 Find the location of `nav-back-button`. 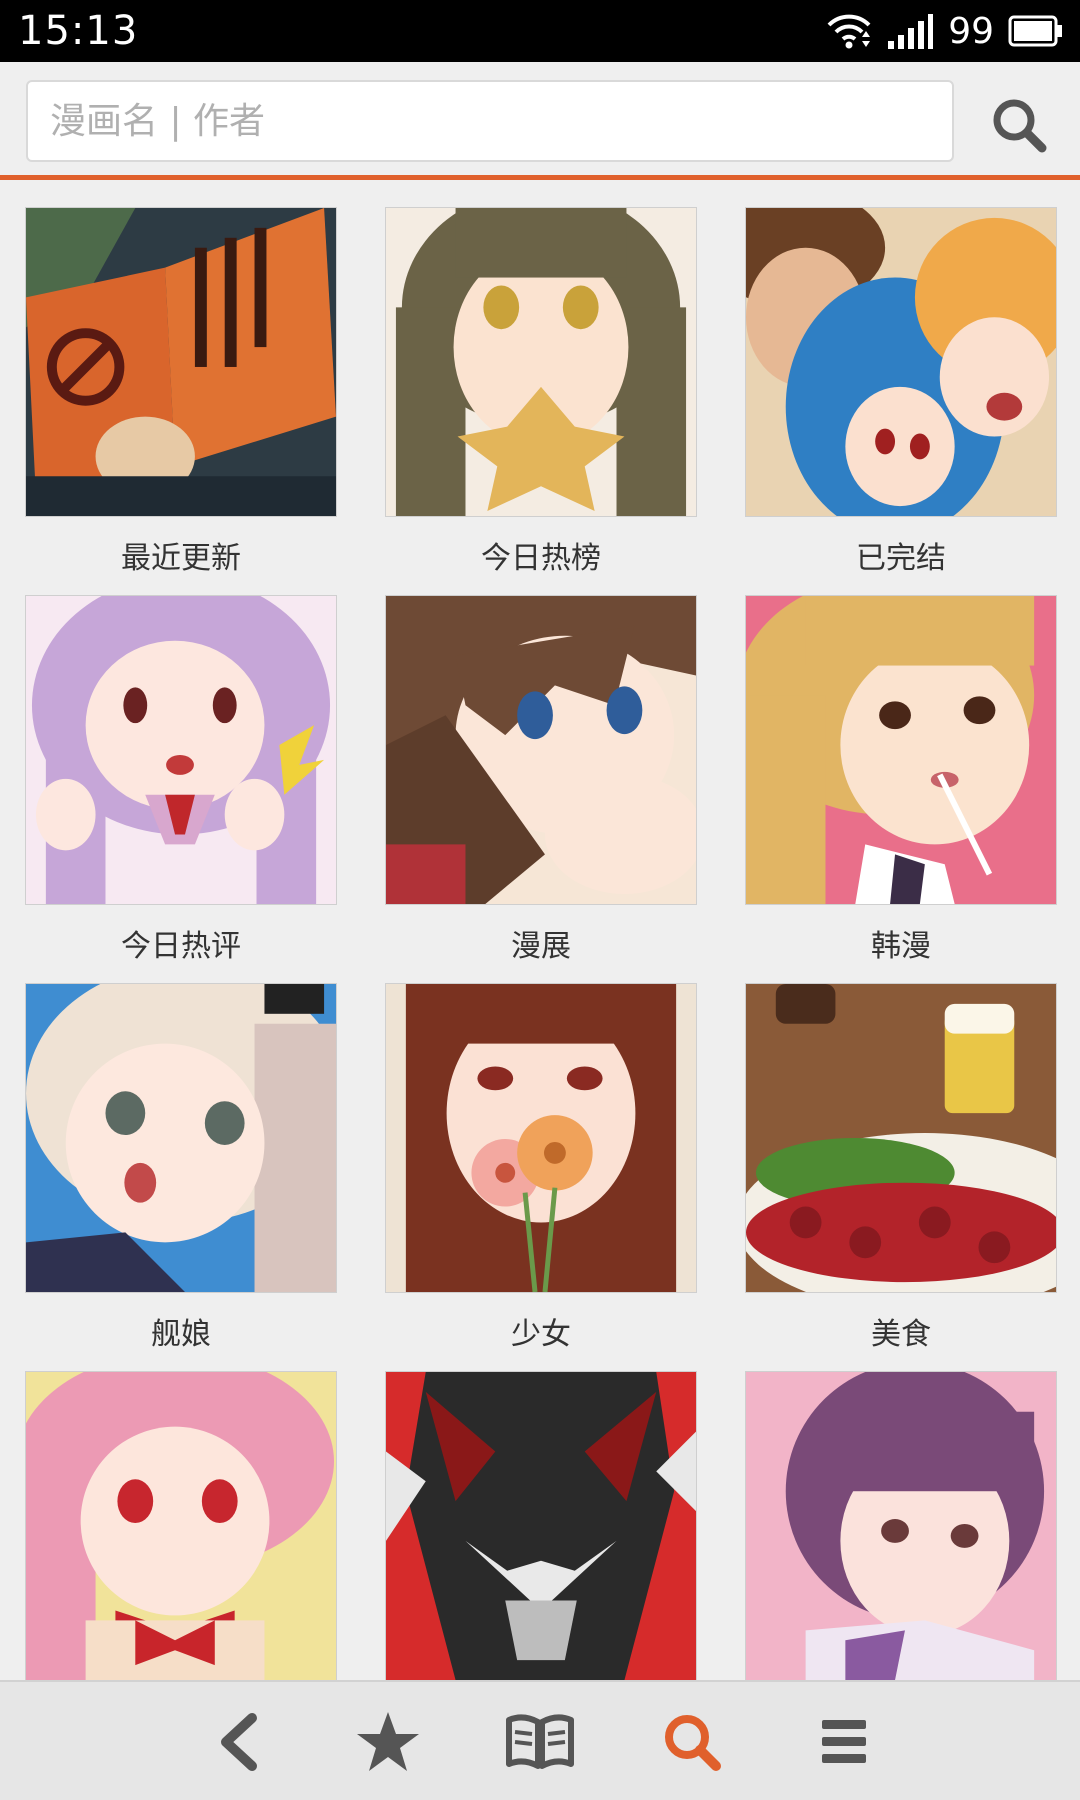

nav-back-button is located at coordinates (238, 1742).